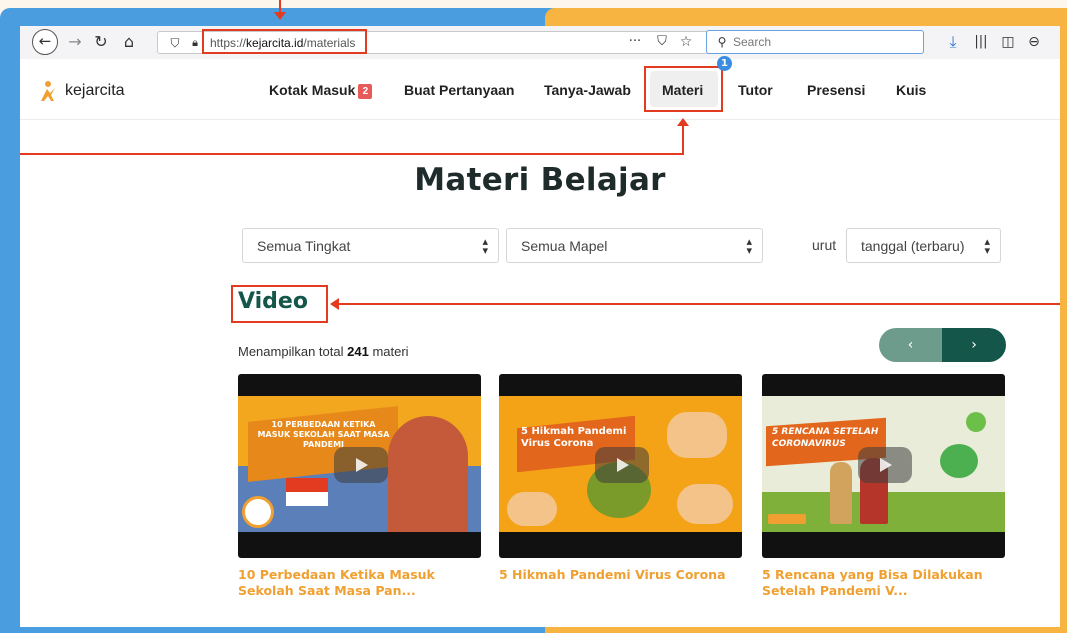  What do you see at coordinates (752, 42) in the screenshot?
I see `search-placeholder: Search` at bounding box center [752, 42].